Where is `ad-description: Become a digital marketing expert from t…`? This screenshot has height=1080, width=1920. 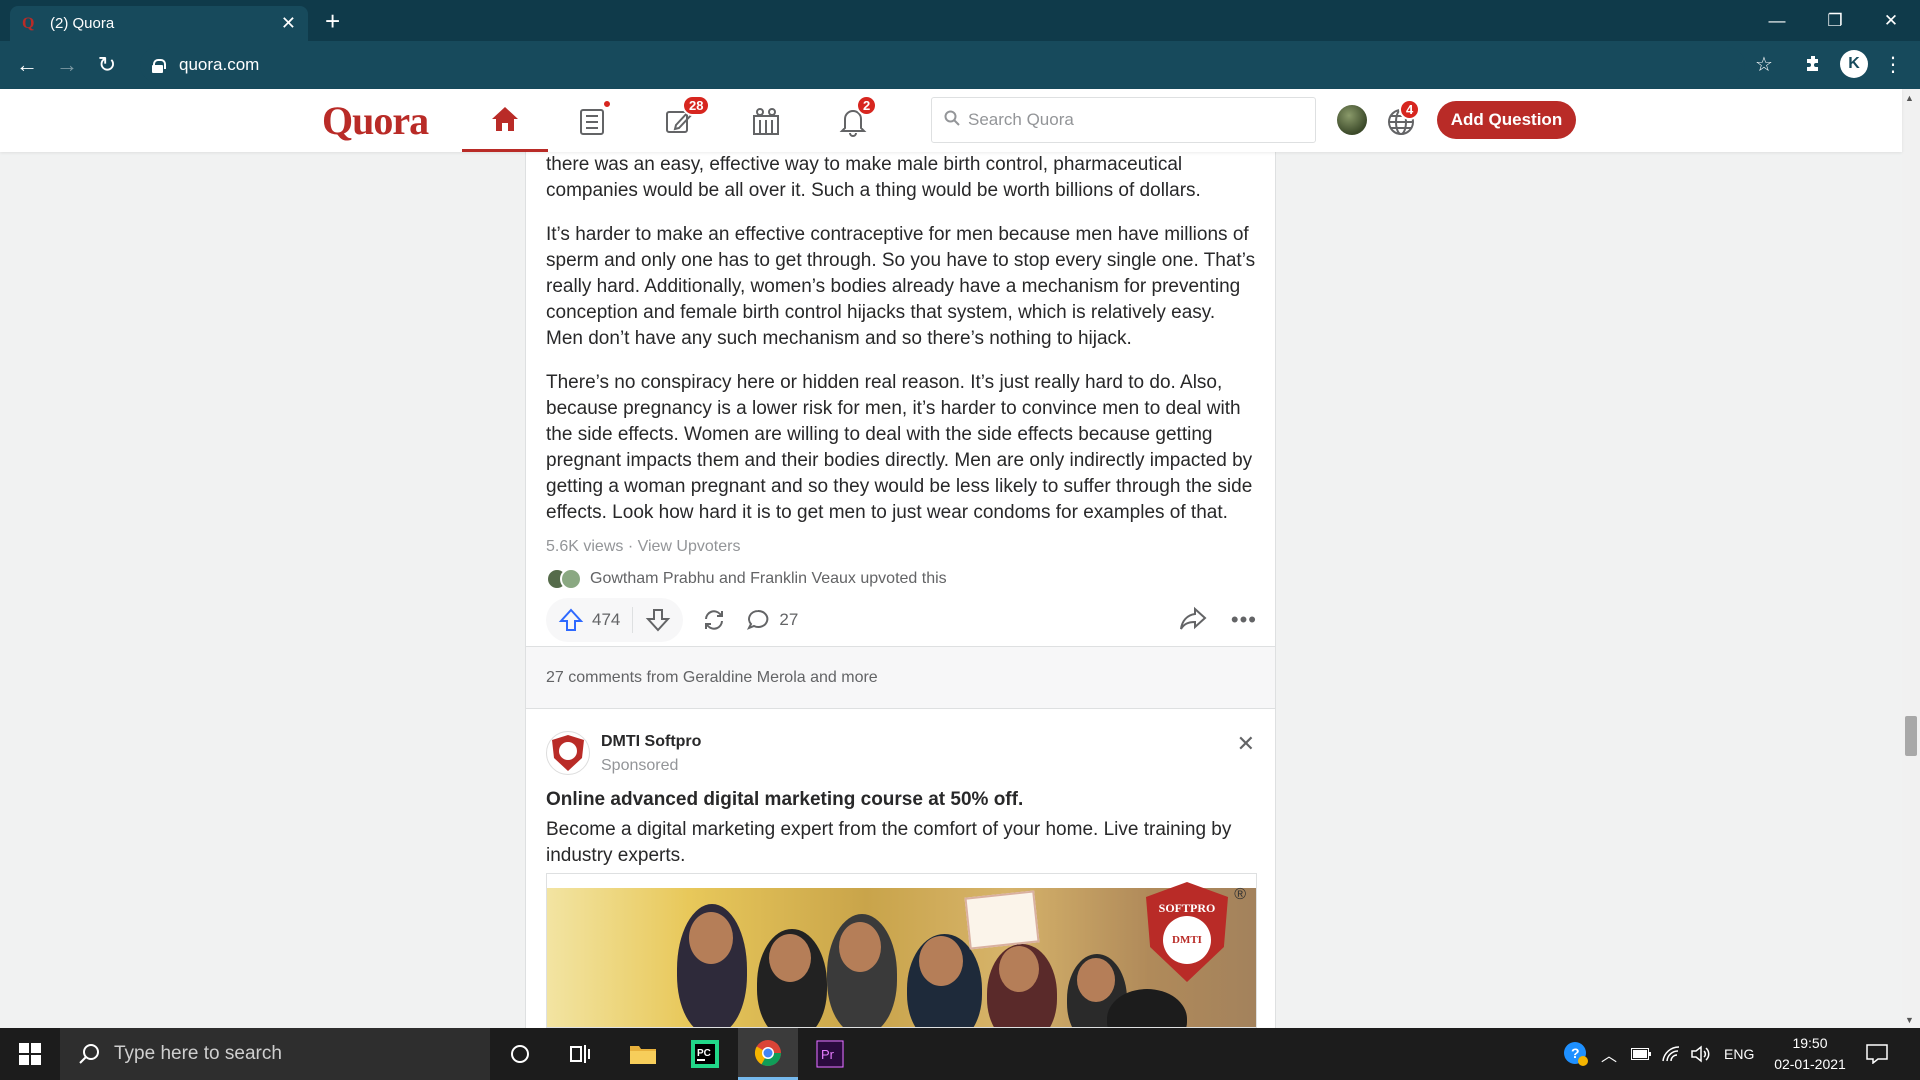 ad-description: Become a digital marketing expert from t… is located at coordinates (889, 842).